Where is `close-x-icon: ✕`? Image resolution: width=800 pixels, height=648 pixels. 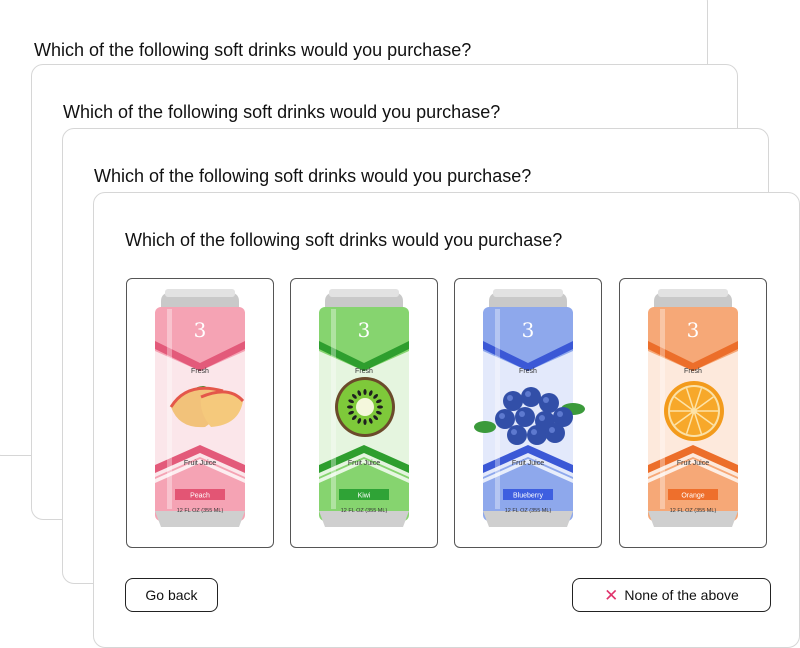
close-x-icon: ✕ is located at coordinates (611, 595).